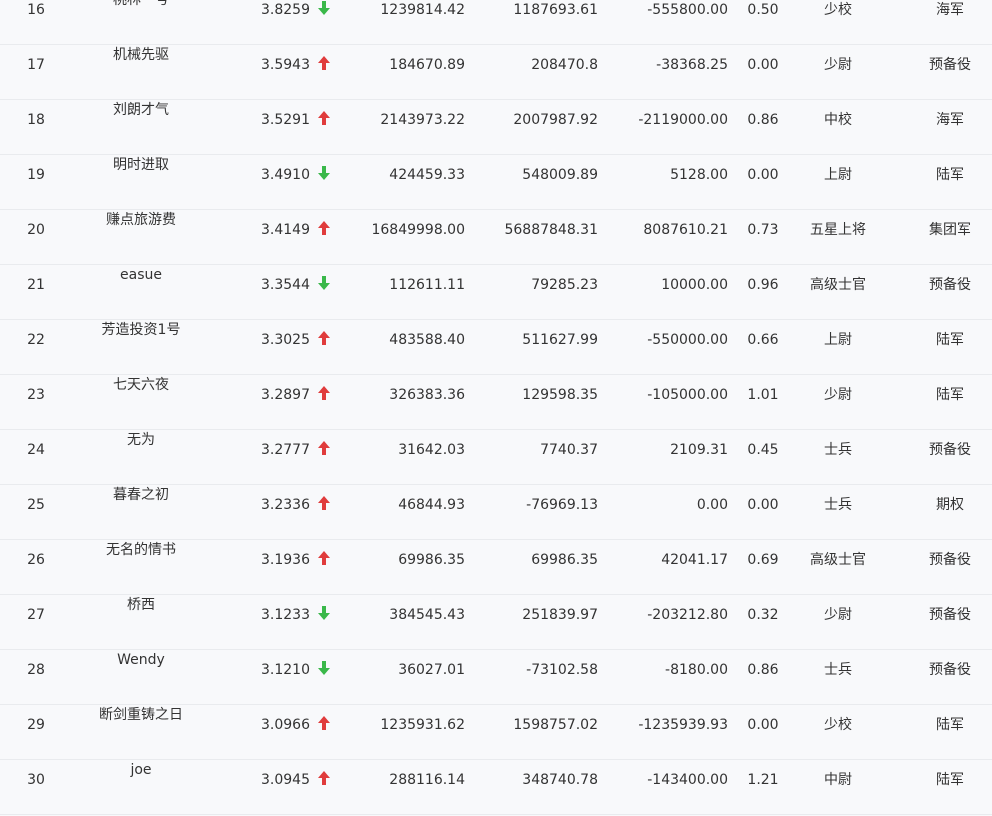 This screenshot has width=992, height=816. I want to click on account-name-link: 桃林一号, so click(141, 5).